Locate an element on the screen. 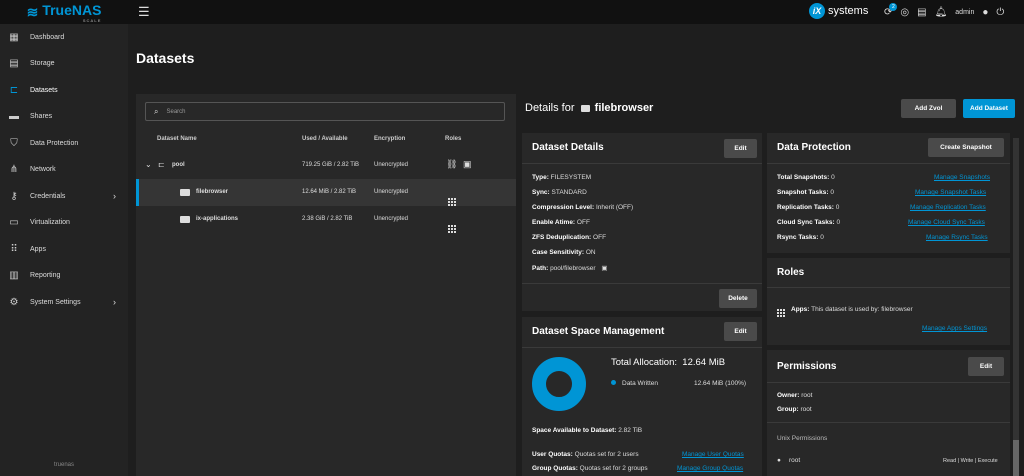 Image resolution: width=1024 pixels, height=476 pixels. power-icon: ⏻ is located at coordinates (1000, 12).